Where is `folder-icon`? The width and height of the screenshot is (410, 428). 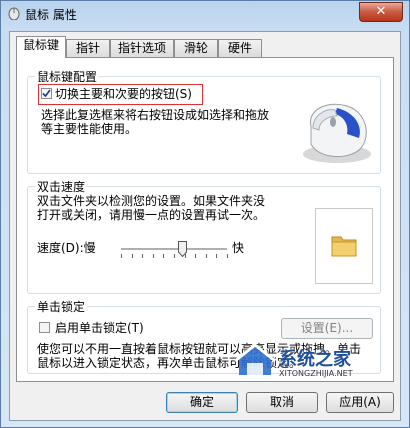 folder-icon is located at coordinates (344, 246).